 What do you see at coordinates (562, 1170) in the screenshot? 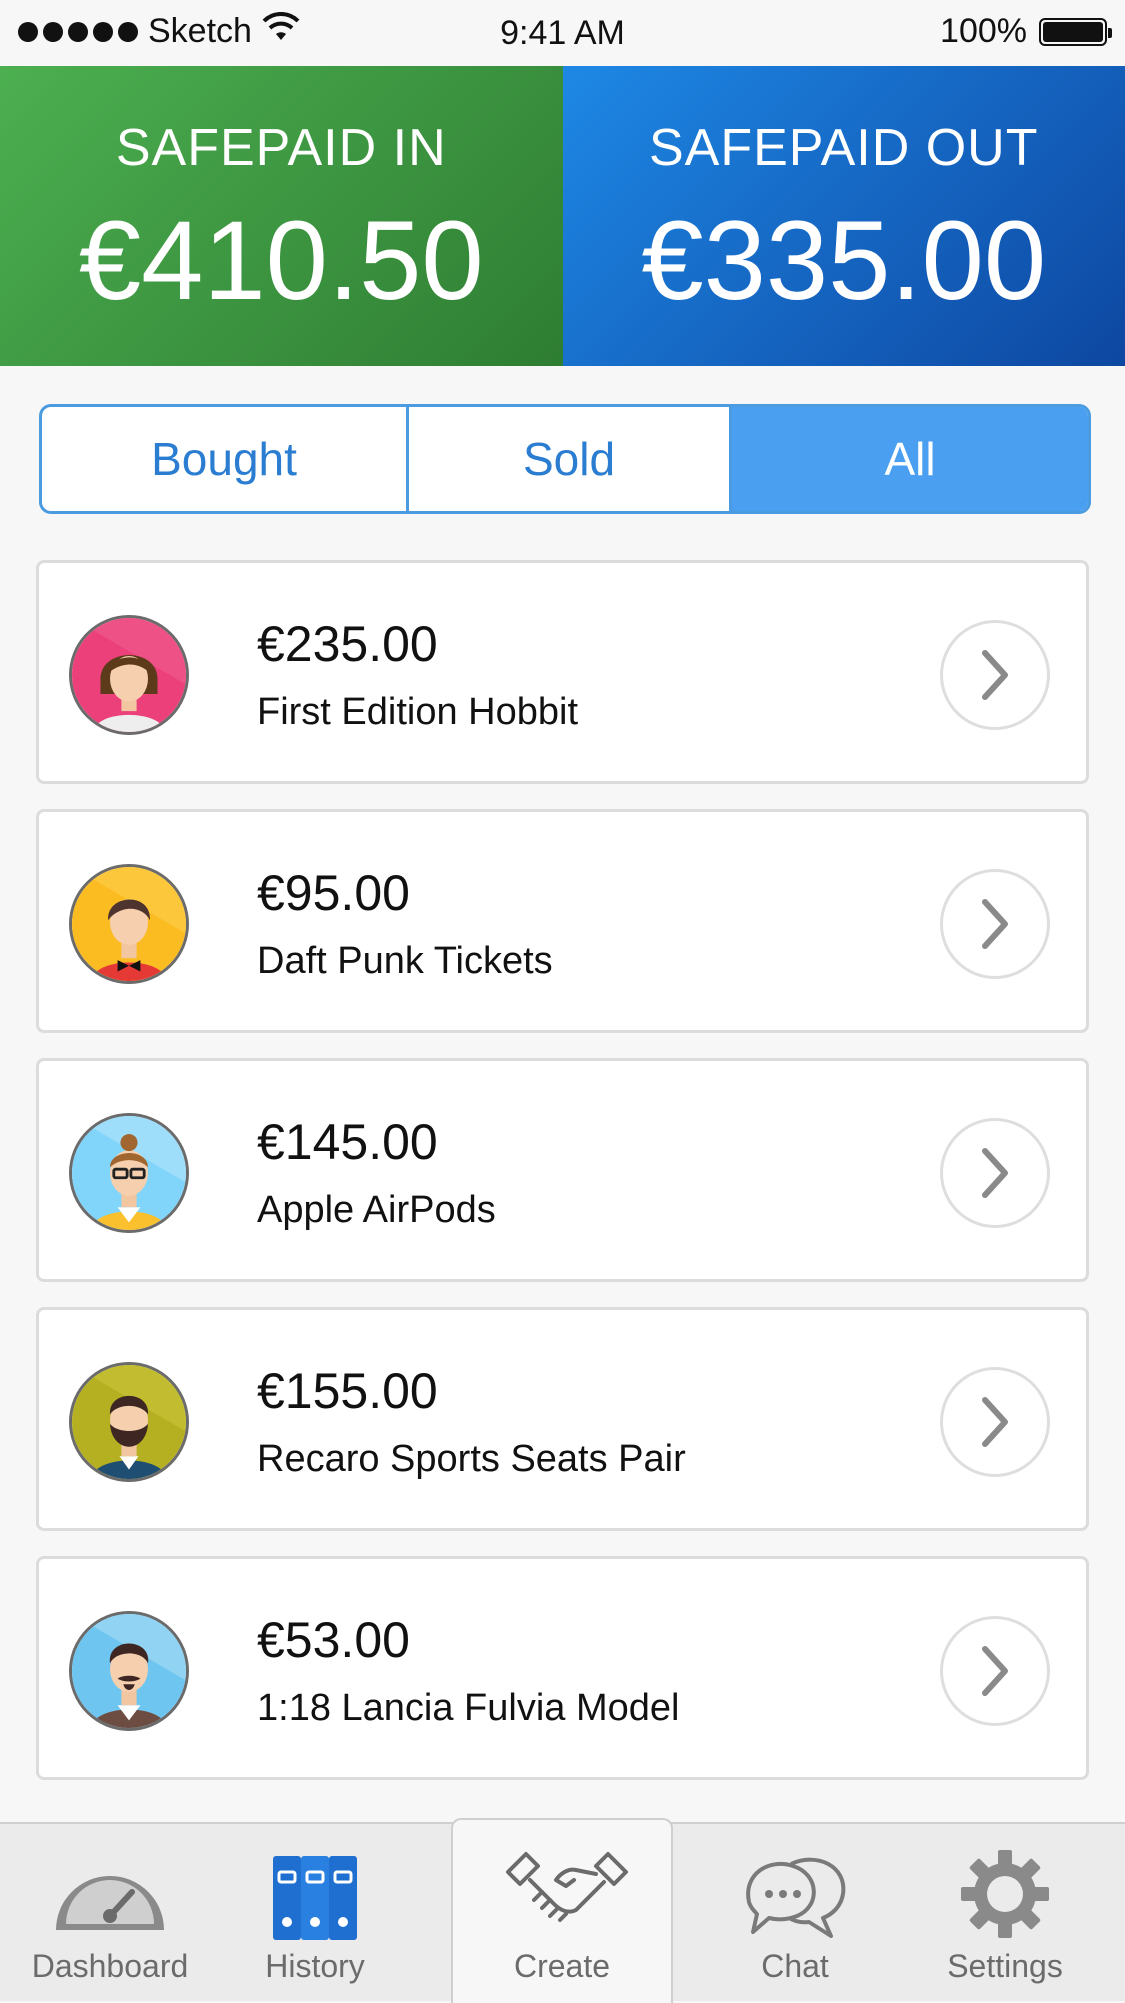
I see `list-item: €145.00 Apple AirPods` at bounding box center [562, 1170].